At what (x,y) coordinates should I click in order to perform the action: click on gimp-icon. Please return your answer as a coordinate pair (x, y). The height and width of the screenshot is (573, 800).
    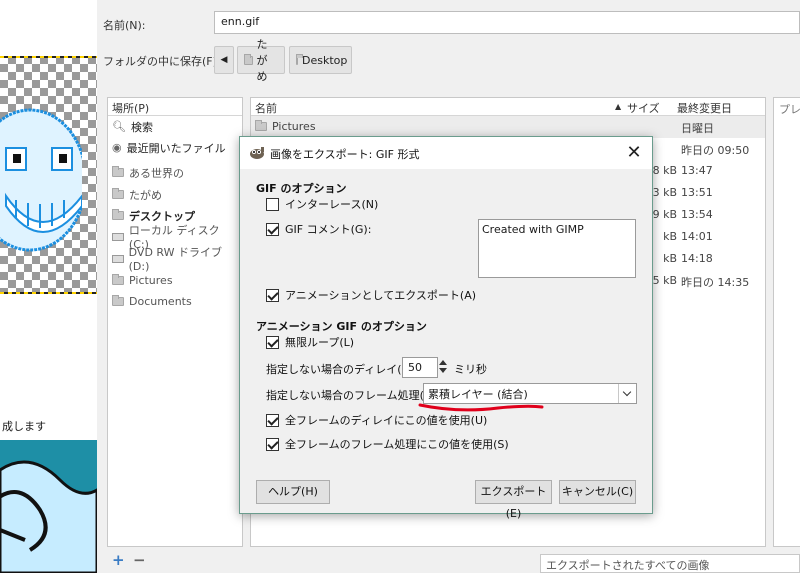
    Looking at the image, I should click on (257, 153).